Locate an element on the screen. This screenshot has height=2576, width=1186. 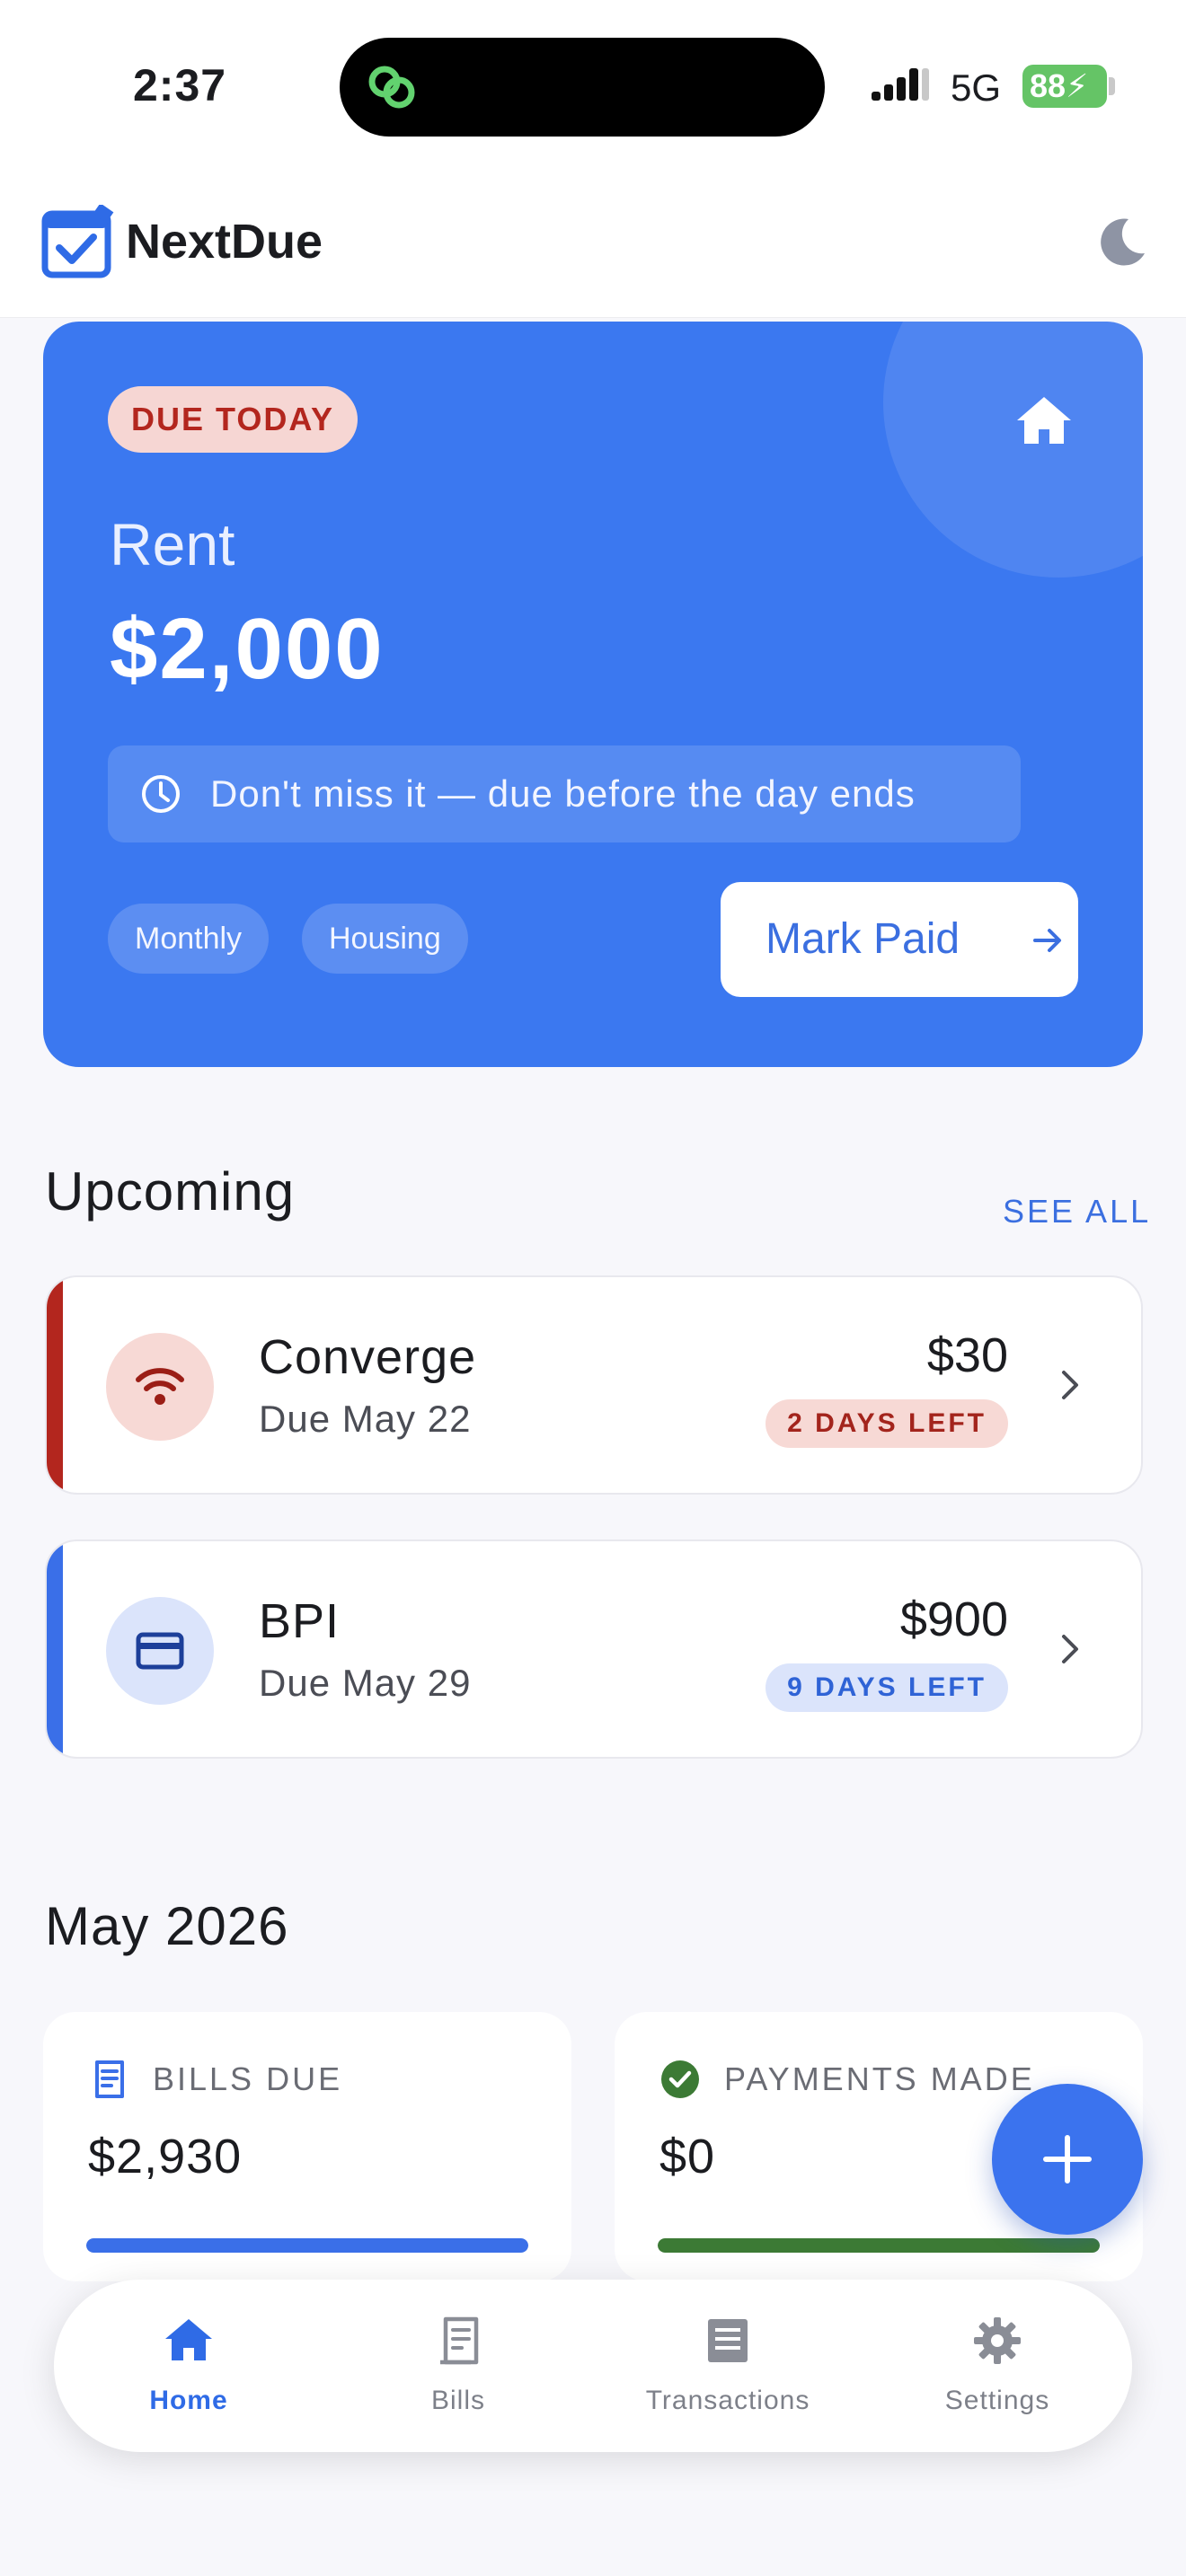
battery-level: 88 is located at coordinates (1048, 85).